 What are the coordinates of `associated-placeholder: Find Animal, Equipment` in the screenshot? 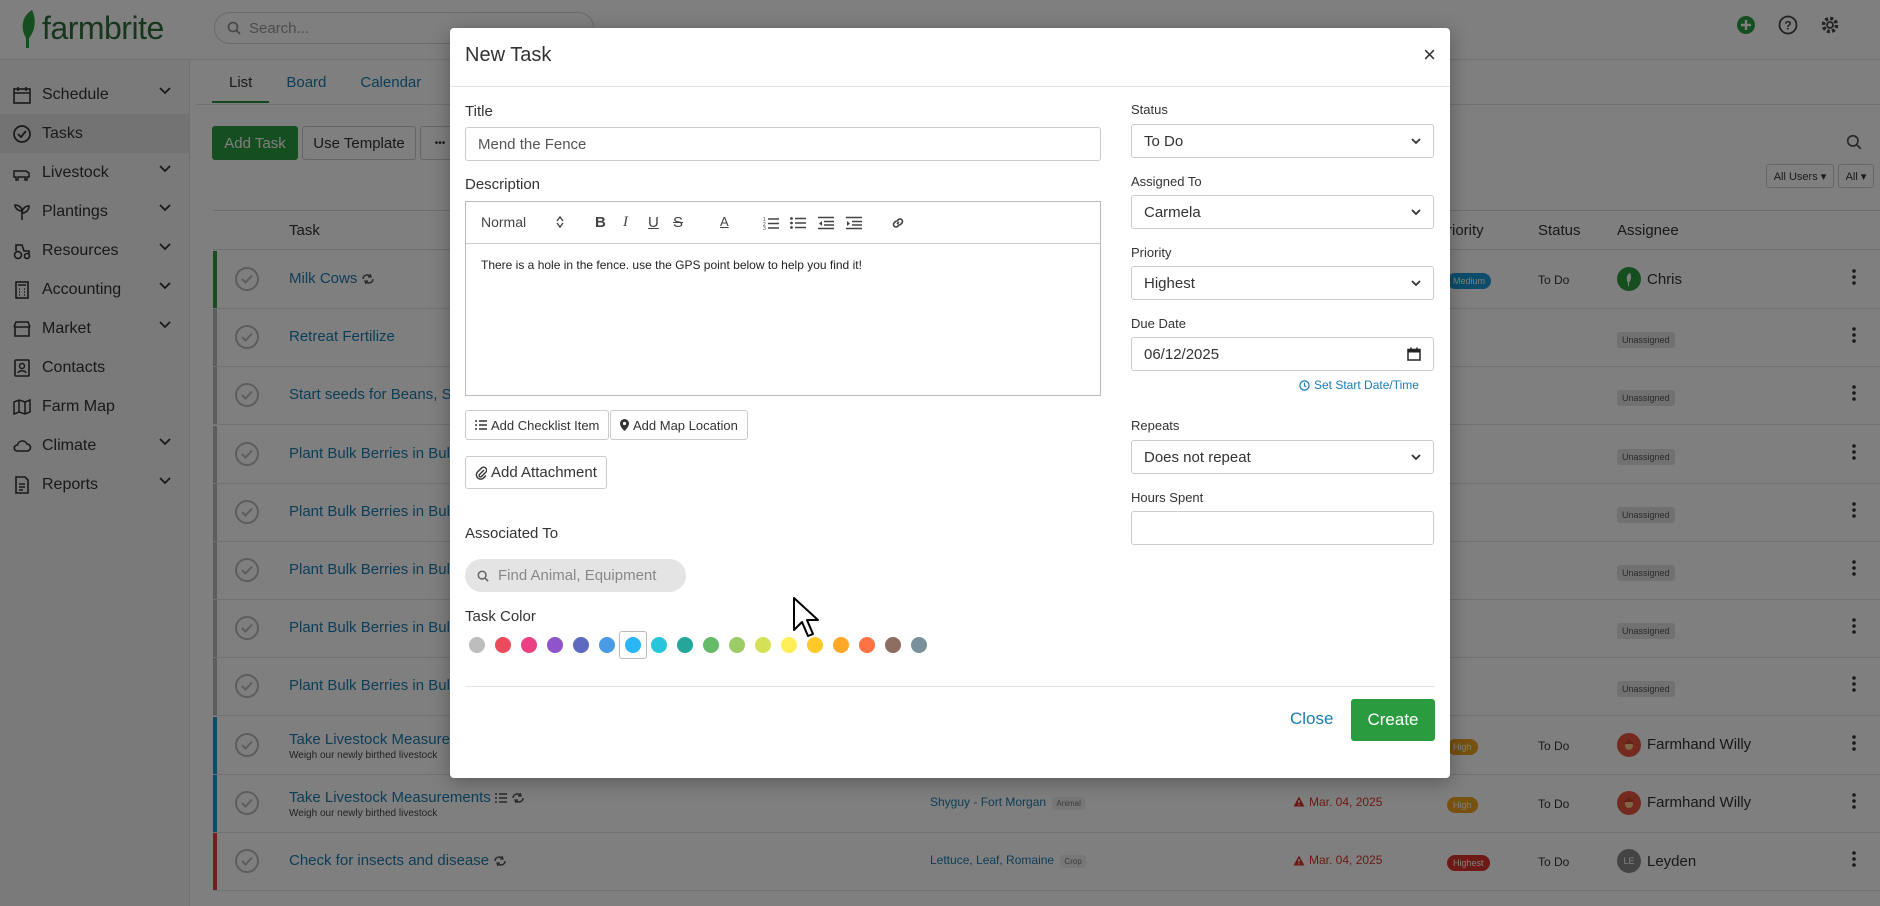 It's located at (577, 575).